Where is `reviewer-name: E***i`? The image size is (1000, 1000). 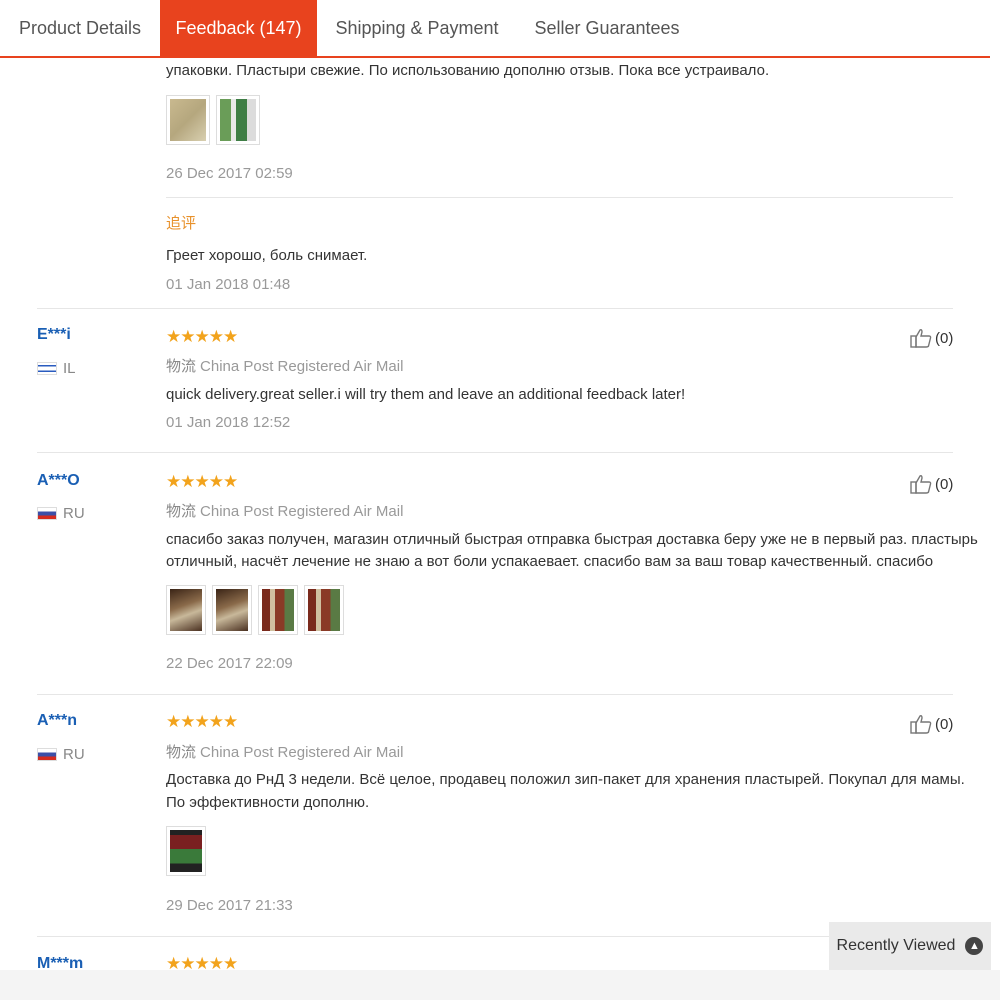 reviewer-name: E***i is located at coordinates (54, 334).